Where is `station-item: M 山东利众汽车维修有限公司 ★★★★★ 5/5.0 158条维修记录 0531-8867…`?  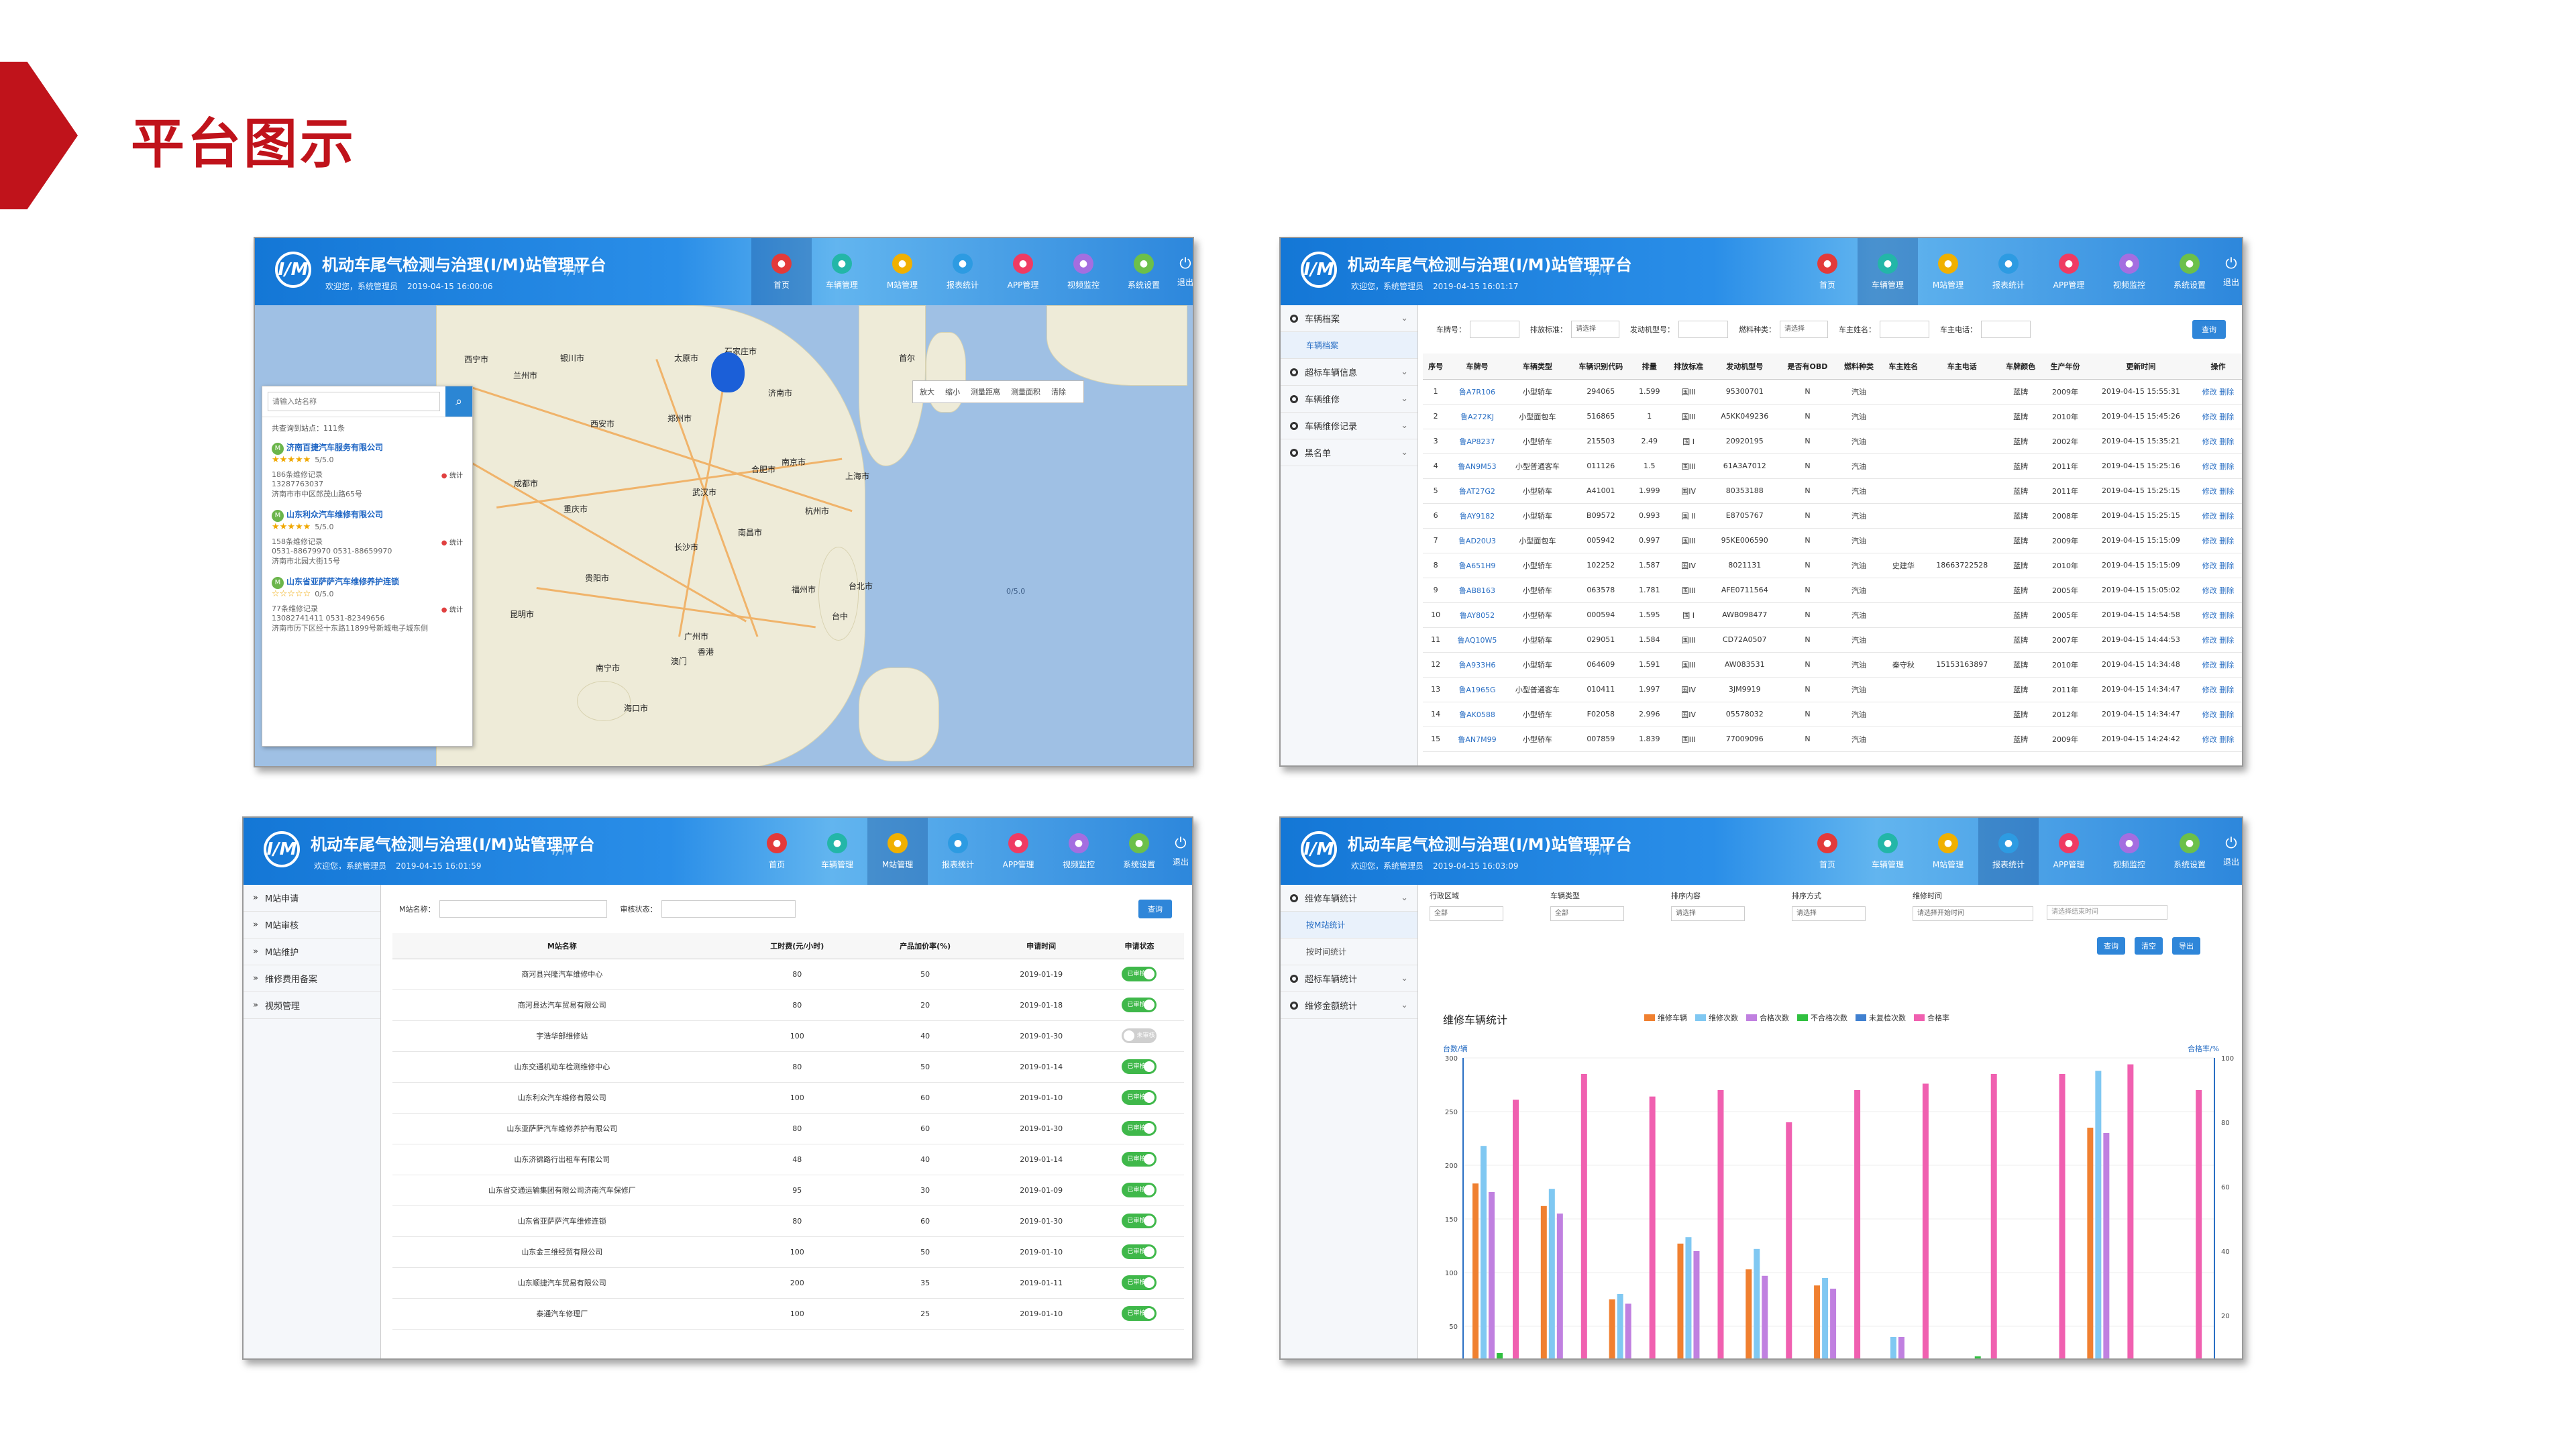
station-item: M 山东利众汽车维修有限公司 ★★★★★ 5/5.0 158条维修记录 0531-8867… is located at coordinates (367, 539).